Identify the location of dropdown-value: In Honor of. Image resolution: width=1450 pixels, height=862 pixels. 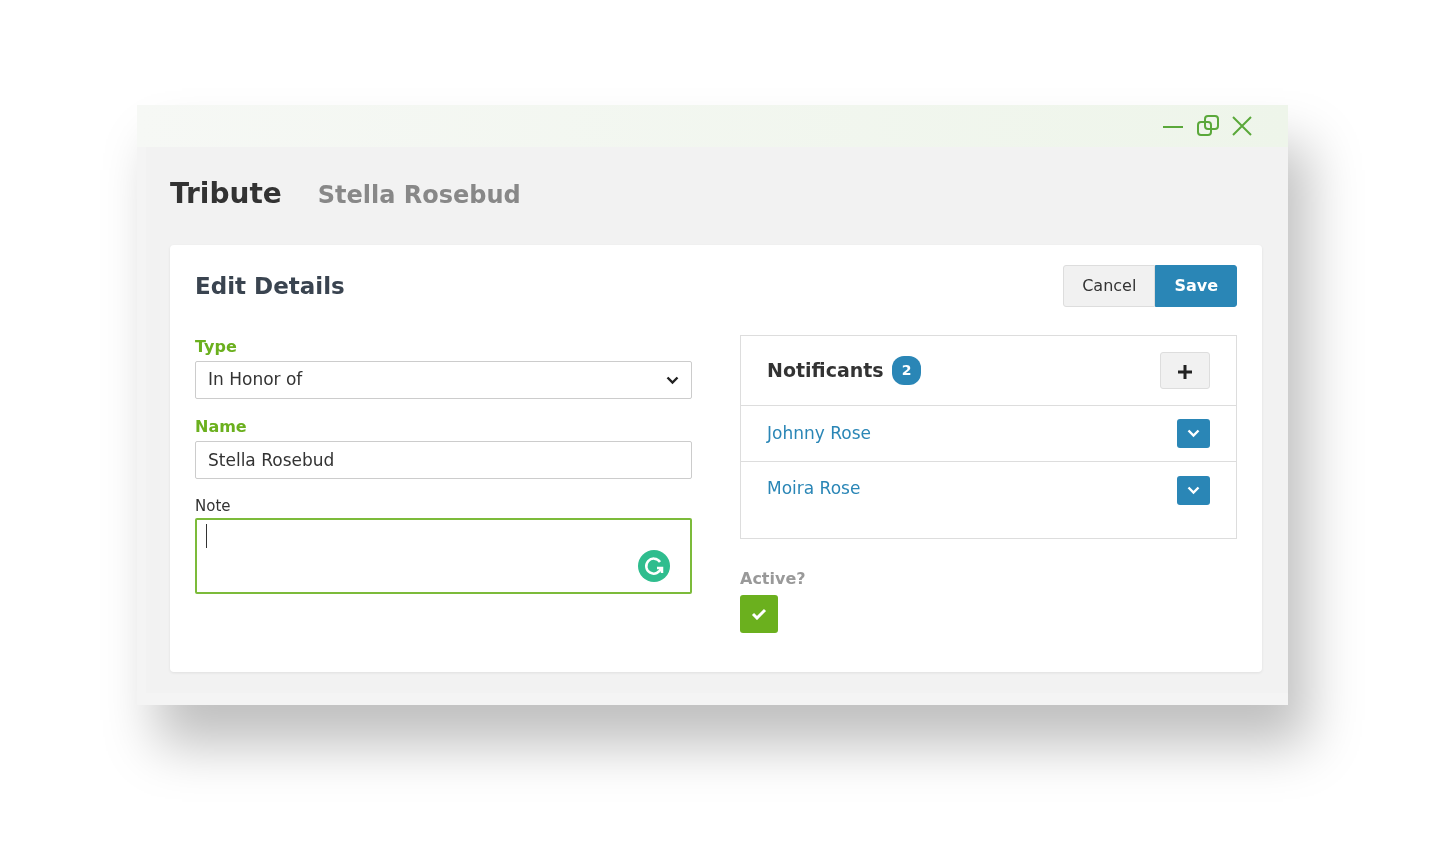
(255, 380).